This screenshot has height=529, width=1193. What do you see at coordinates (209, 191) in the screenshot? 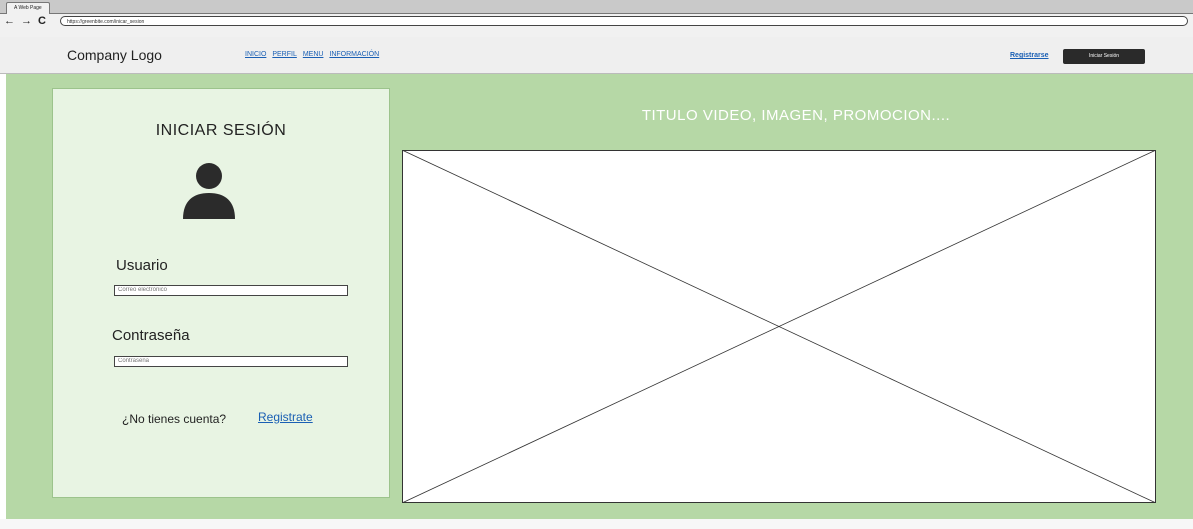
I see `user-icon` at bounding box center [209, 191].